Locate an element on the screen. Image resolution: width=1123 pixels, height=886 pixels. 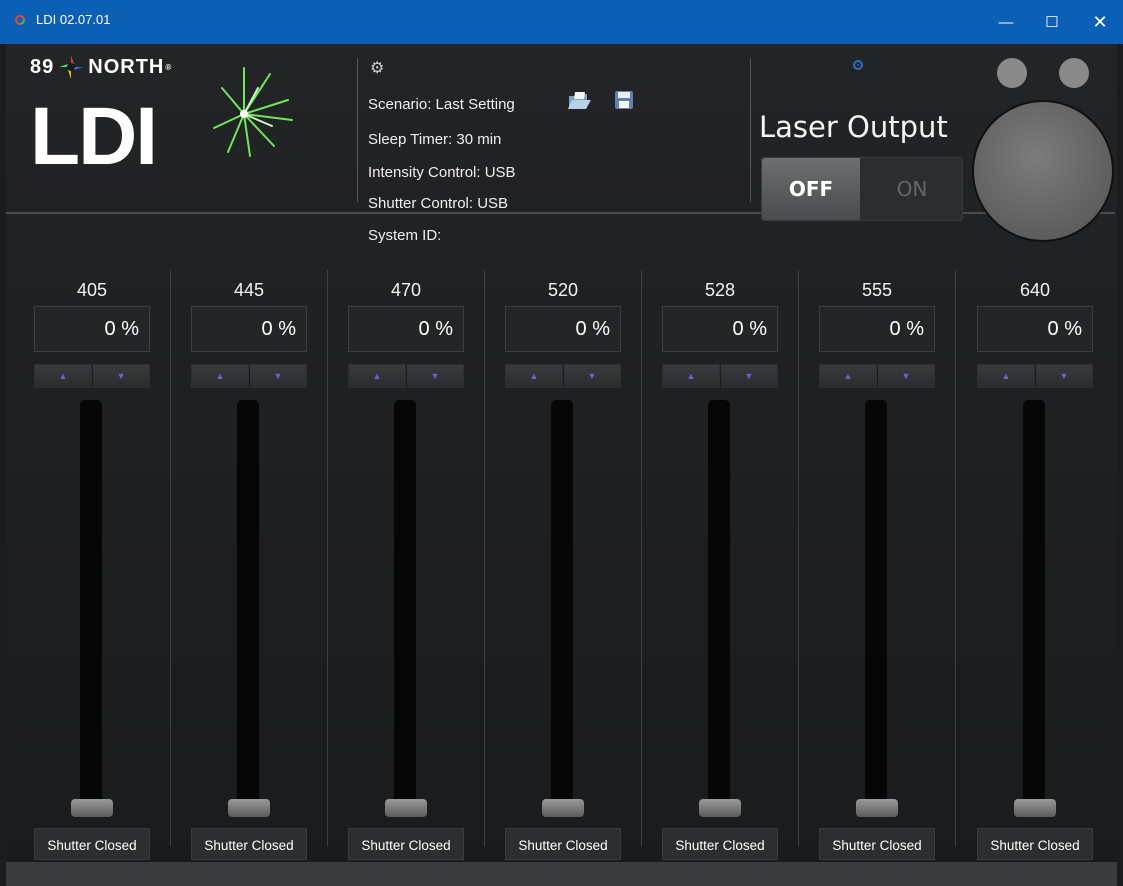
channel-405: 405 0 % ▲ ▼ Shutter Closed is located at coordinates (104, 565).